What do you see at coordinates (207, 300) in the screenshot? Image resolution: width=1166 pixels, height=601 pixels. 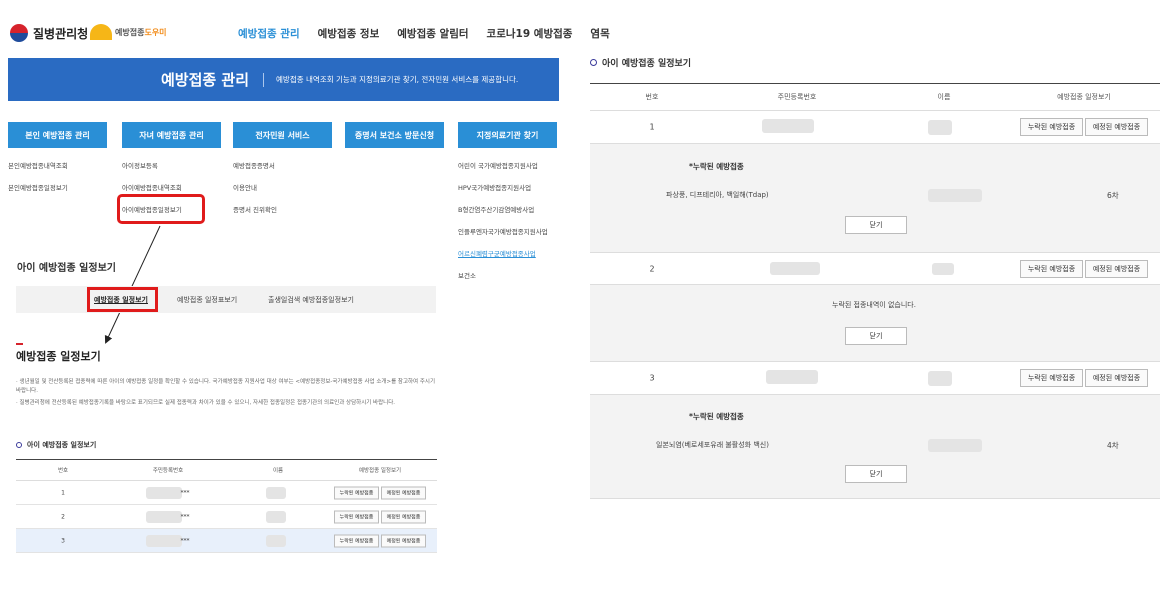 I see `tab-schedule-table: 예방접종 일정표보기` at bounding box center [207, 300].